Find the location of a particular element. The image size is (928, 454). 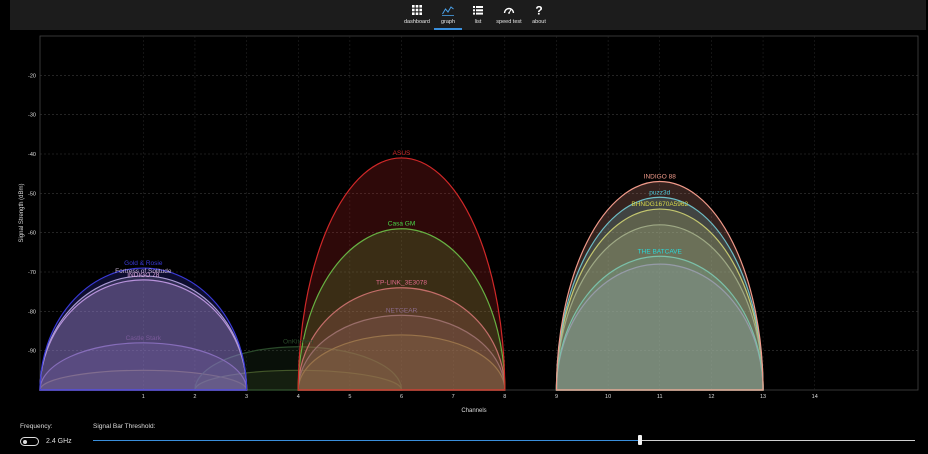

network-label: THE BATCAVE is located at coordinates (660, 251).